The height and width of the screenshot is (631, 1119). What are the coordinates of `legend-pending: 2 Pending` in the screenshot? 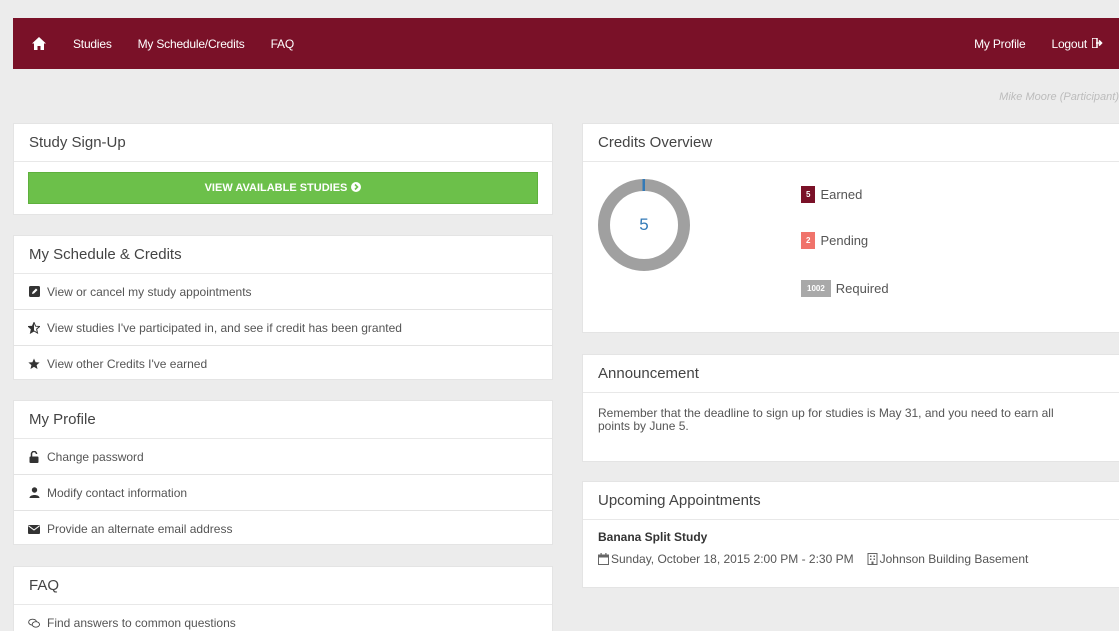 It's located at (834, 240).